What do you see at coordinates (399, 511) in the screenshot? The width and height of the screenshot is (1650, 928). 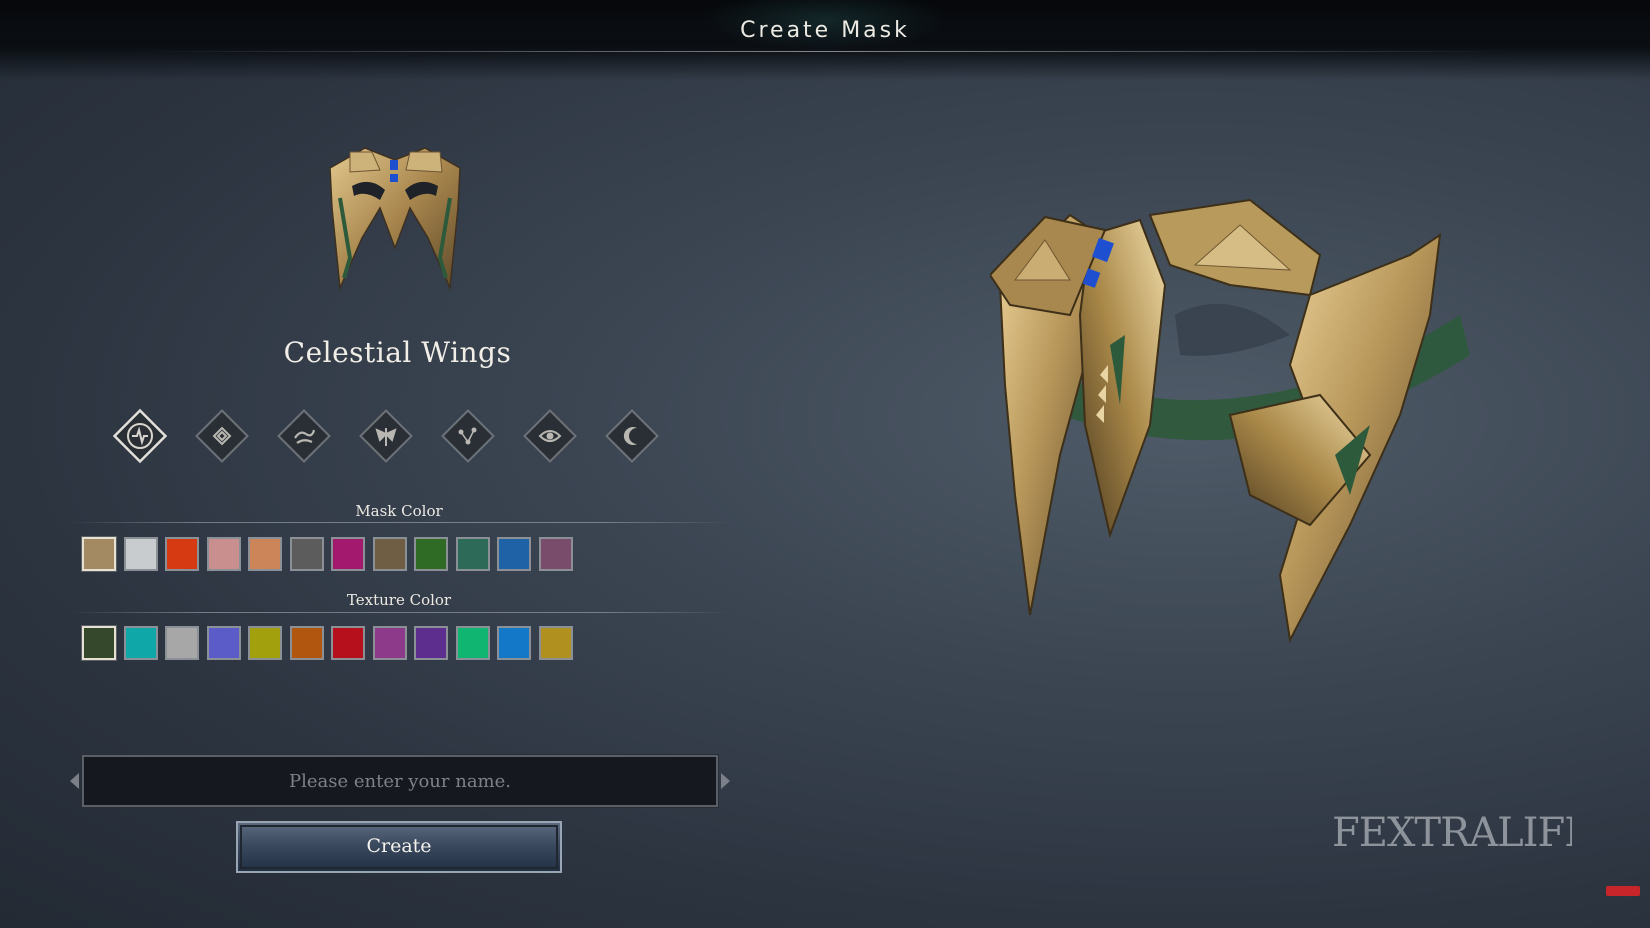 I see `mask-color-label: Mask Color` at bounding box center [399, 511].